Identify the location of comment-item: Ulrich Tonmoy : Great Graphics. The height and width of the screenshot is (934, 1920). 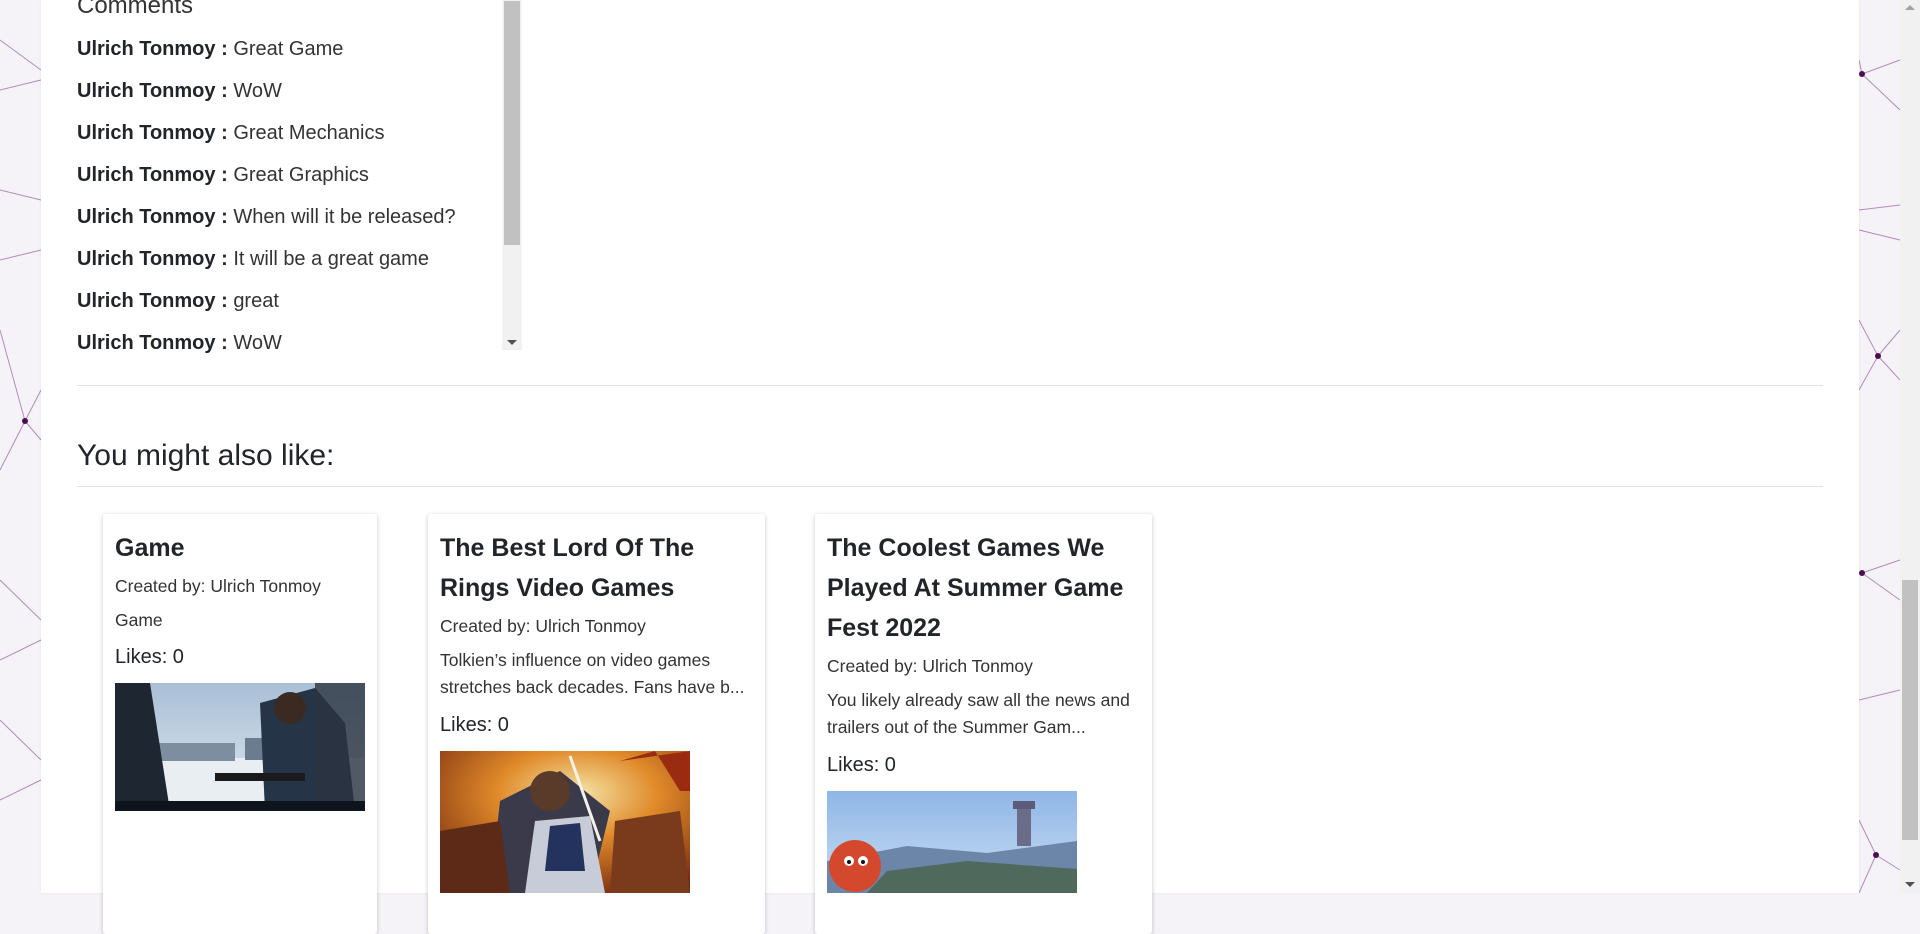
(223, 175).